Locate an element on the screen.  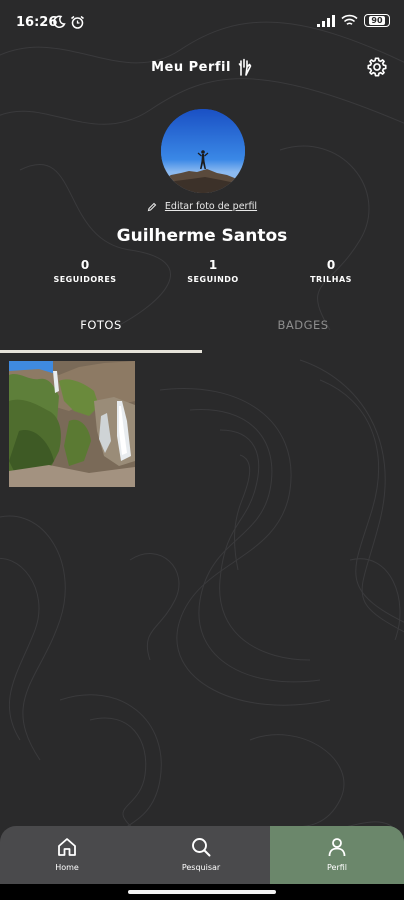
user-name: Guilherme Santos is located at coordinates (202, 236).